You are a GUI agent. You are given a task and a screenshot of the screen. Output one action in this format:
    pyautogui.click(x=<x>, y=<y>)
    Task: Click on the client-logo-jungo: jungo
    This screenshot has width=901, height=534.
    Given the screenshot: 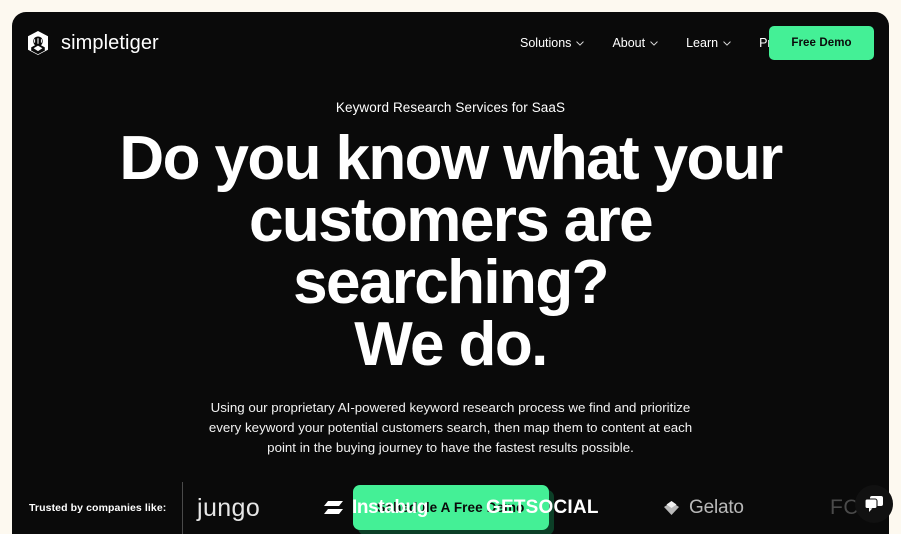 What is the action you would take?
    pyautogui.click(x=228, y=508)
    